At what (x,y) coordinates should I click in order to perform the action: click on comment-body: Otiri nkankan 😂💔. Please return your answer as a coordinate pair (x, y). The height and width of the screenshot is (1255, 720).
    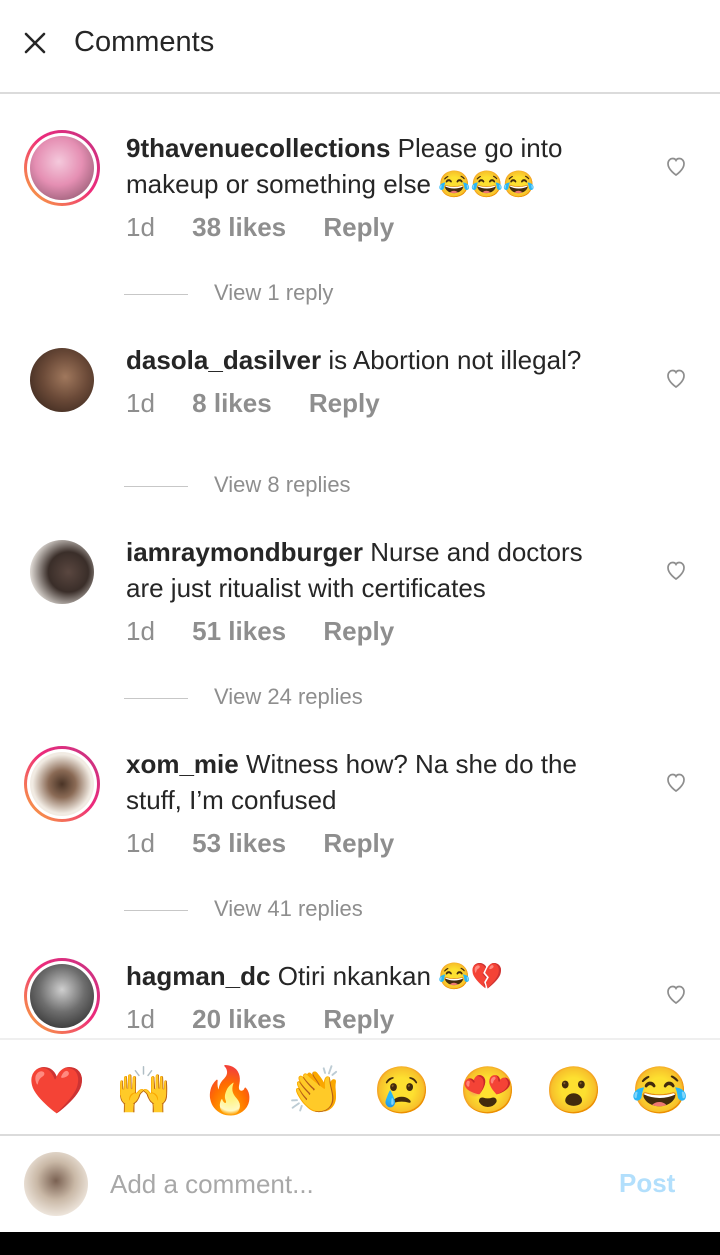
    Looking at the image, I should click on (390, 976).